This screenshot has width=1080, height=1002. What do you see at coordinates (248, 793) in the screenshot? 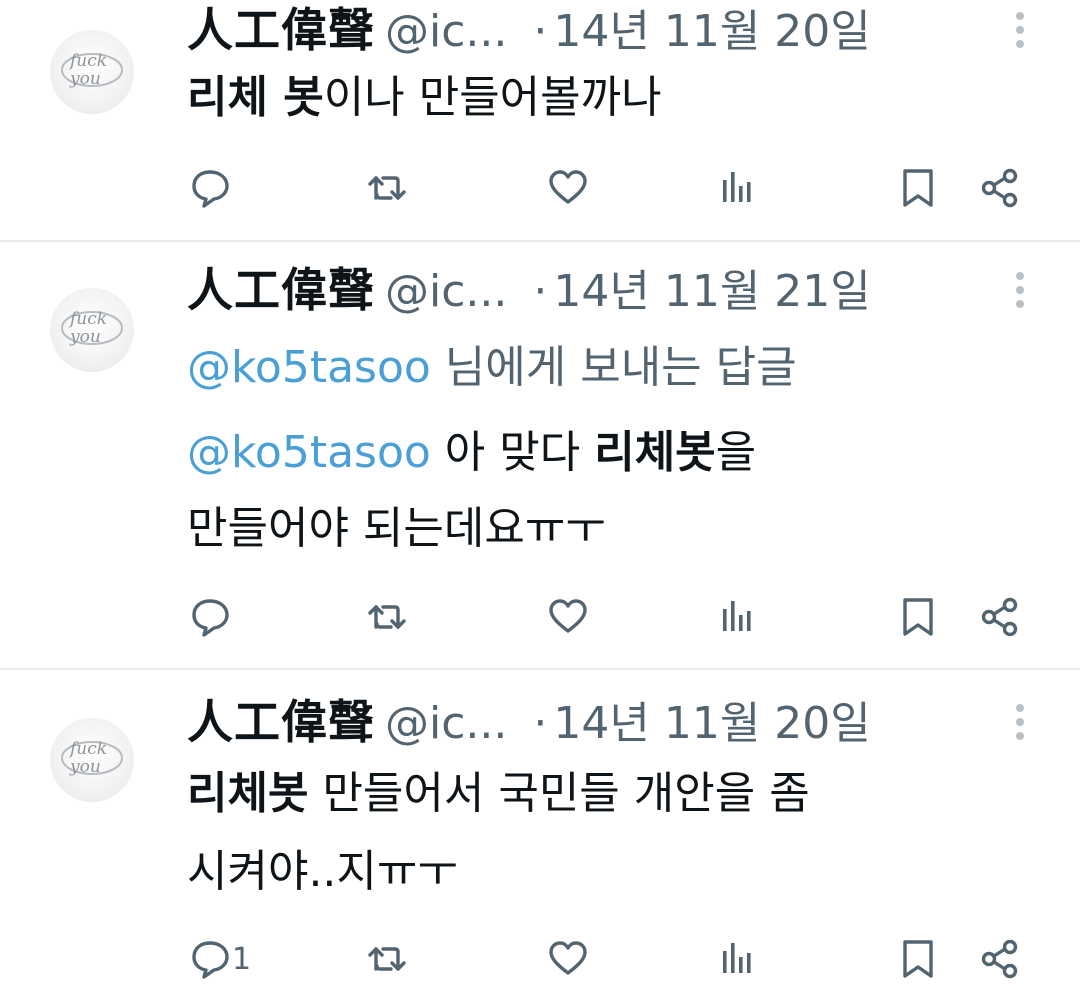
I see `tweet-text-bold: 리체봇` at bounding box center [248, 793].